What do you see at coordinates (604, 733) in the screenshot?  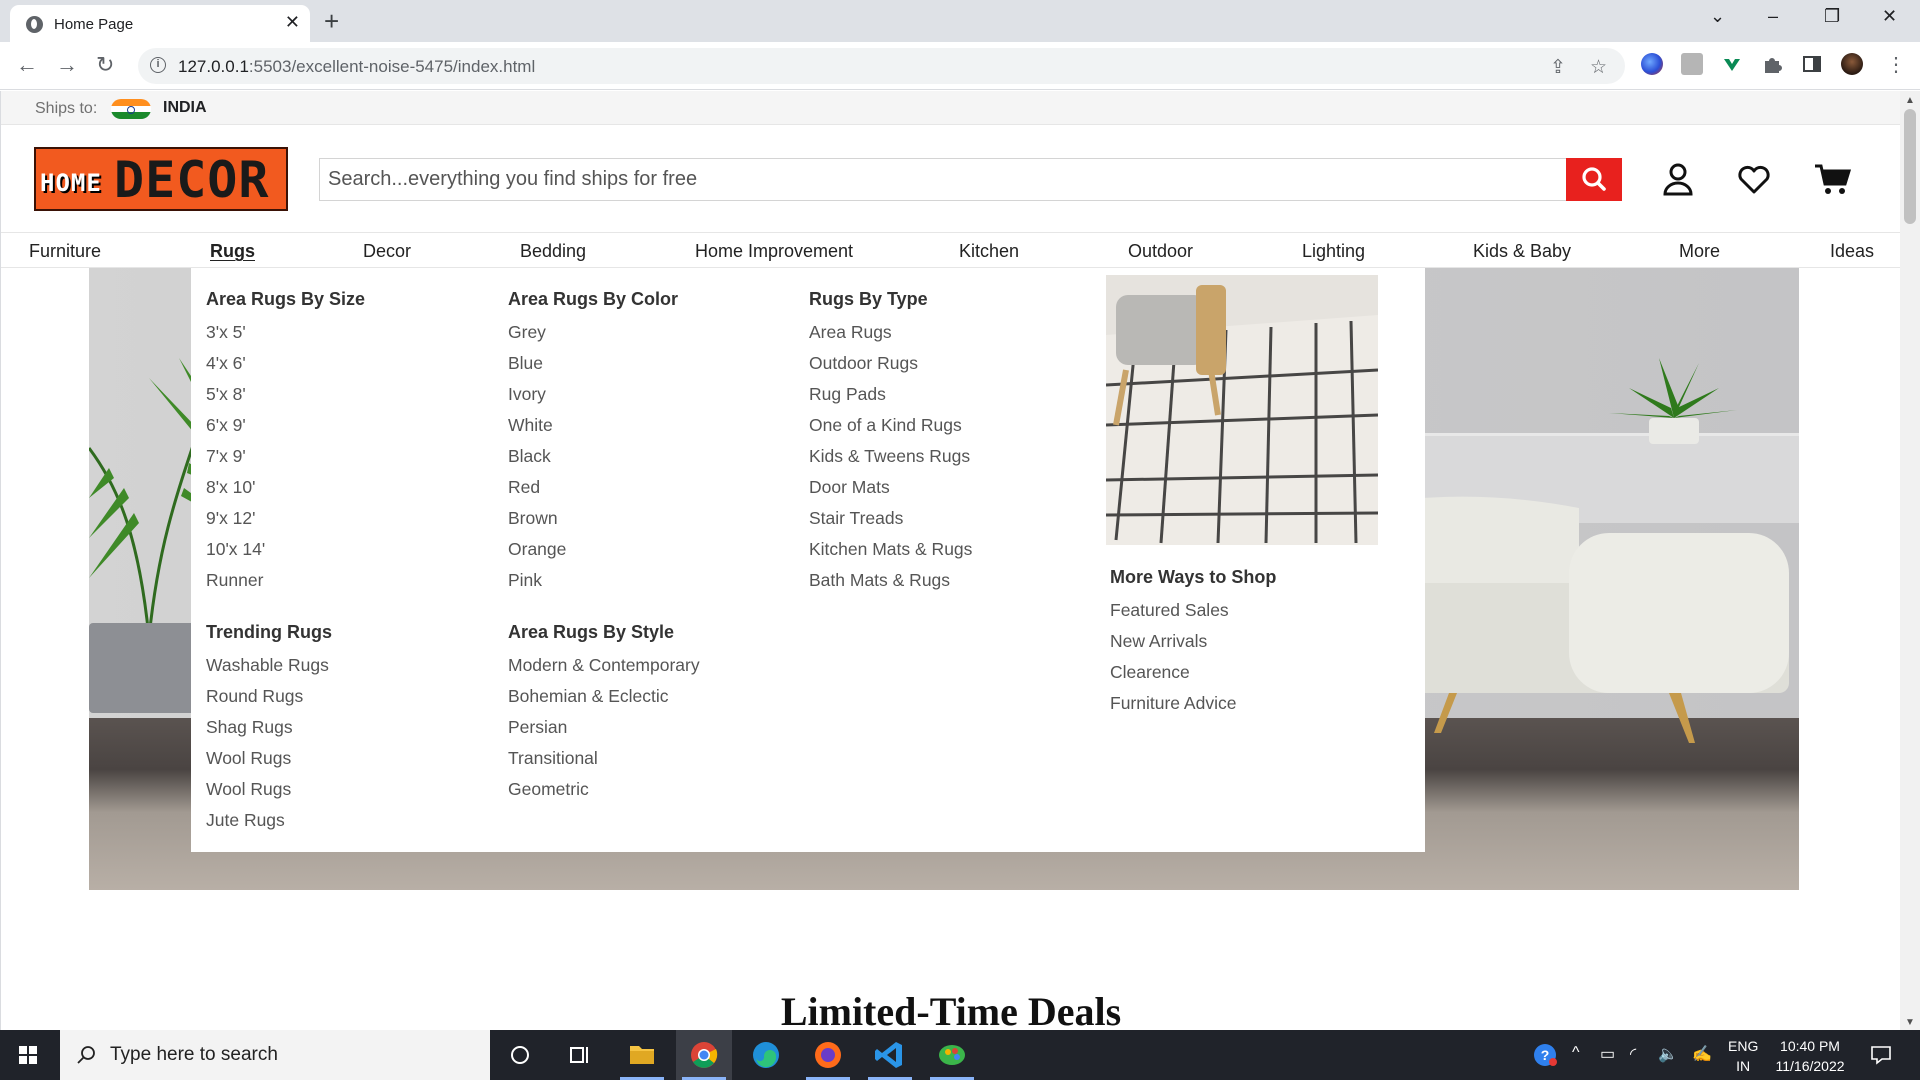 I see `menu-link: Persian` at bounding box center [604, 733].